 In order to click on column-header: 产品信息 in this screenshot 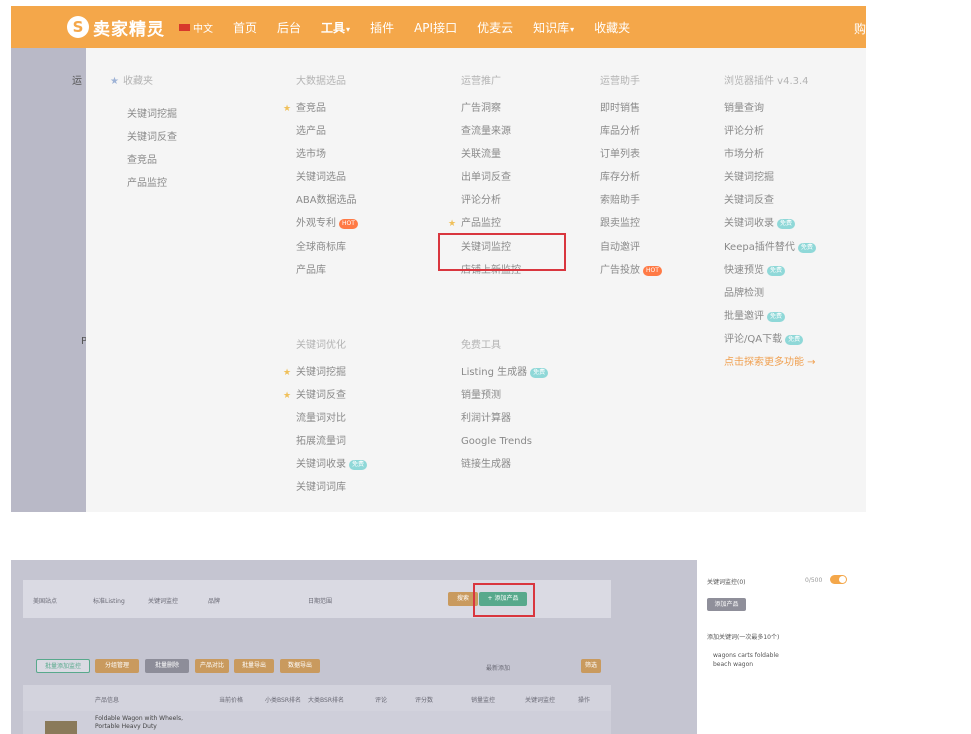, I will do `click(107, 700)`.